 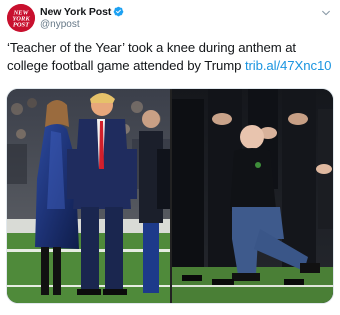 What do you see at coordinates (75, 12) in the screenshot?
I see `display-name: New York Post` at bounding box center [75, 12].